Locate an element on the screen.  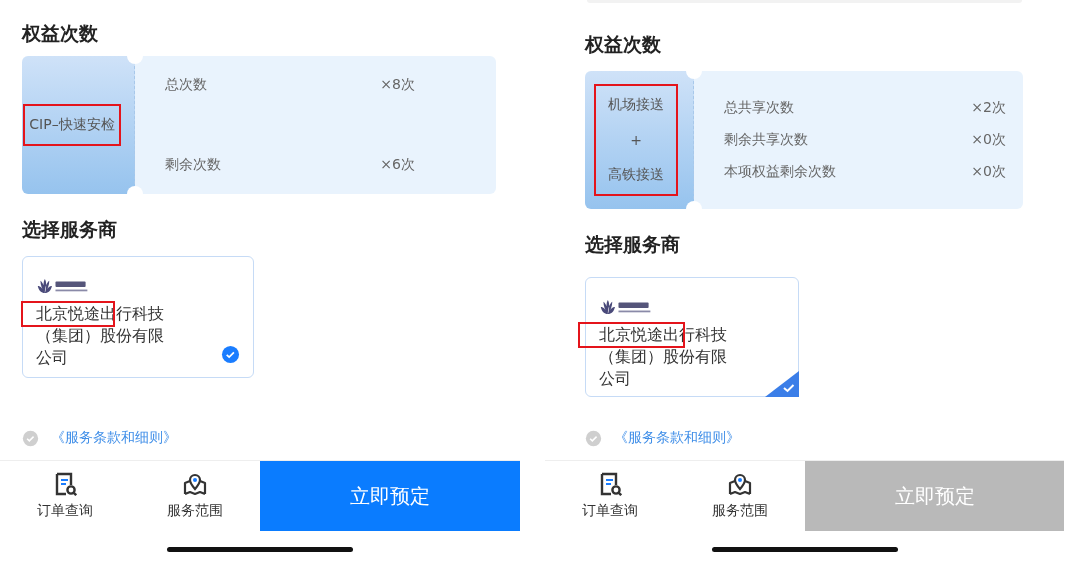
book-button: 立即预定 is located at coordinates (390, 496).